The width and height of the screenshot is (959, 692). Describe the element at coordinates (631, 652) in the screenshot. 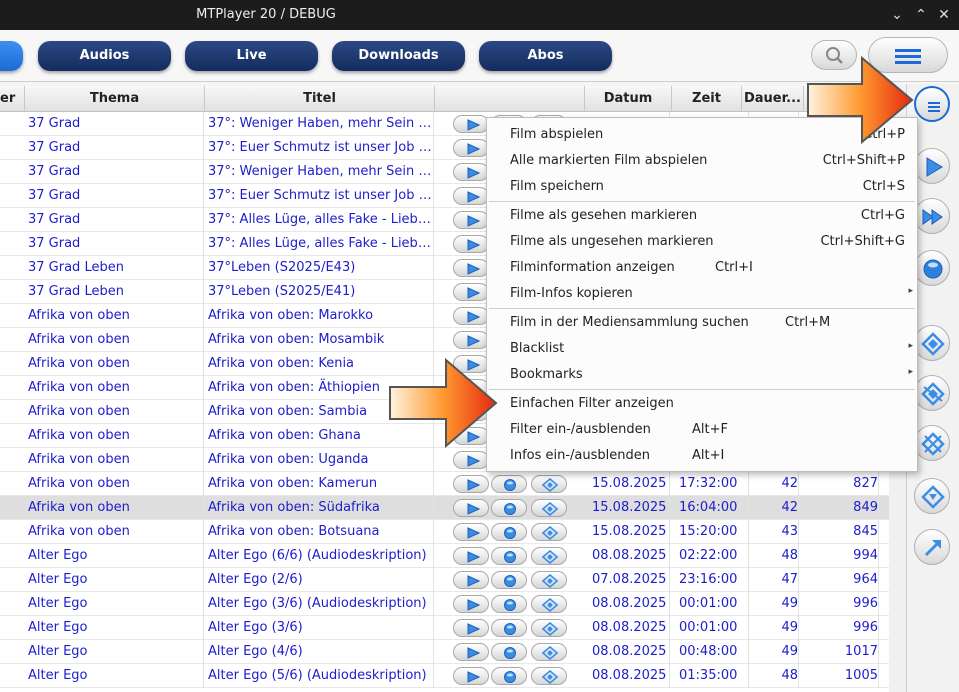

I see `cell-datum: 08.08.2025` at that location.